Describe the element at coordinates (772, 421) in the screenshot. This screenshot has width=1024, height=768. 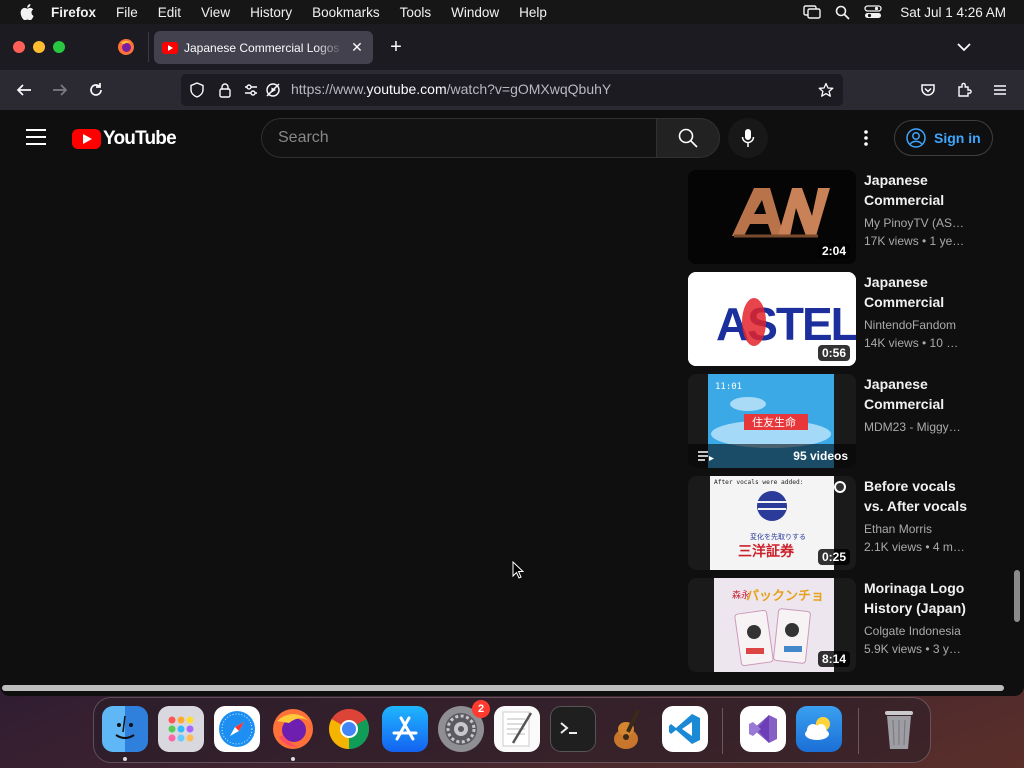
I see `playlist-thumbnail: 11:01 住友生命 95 videos` at that location.